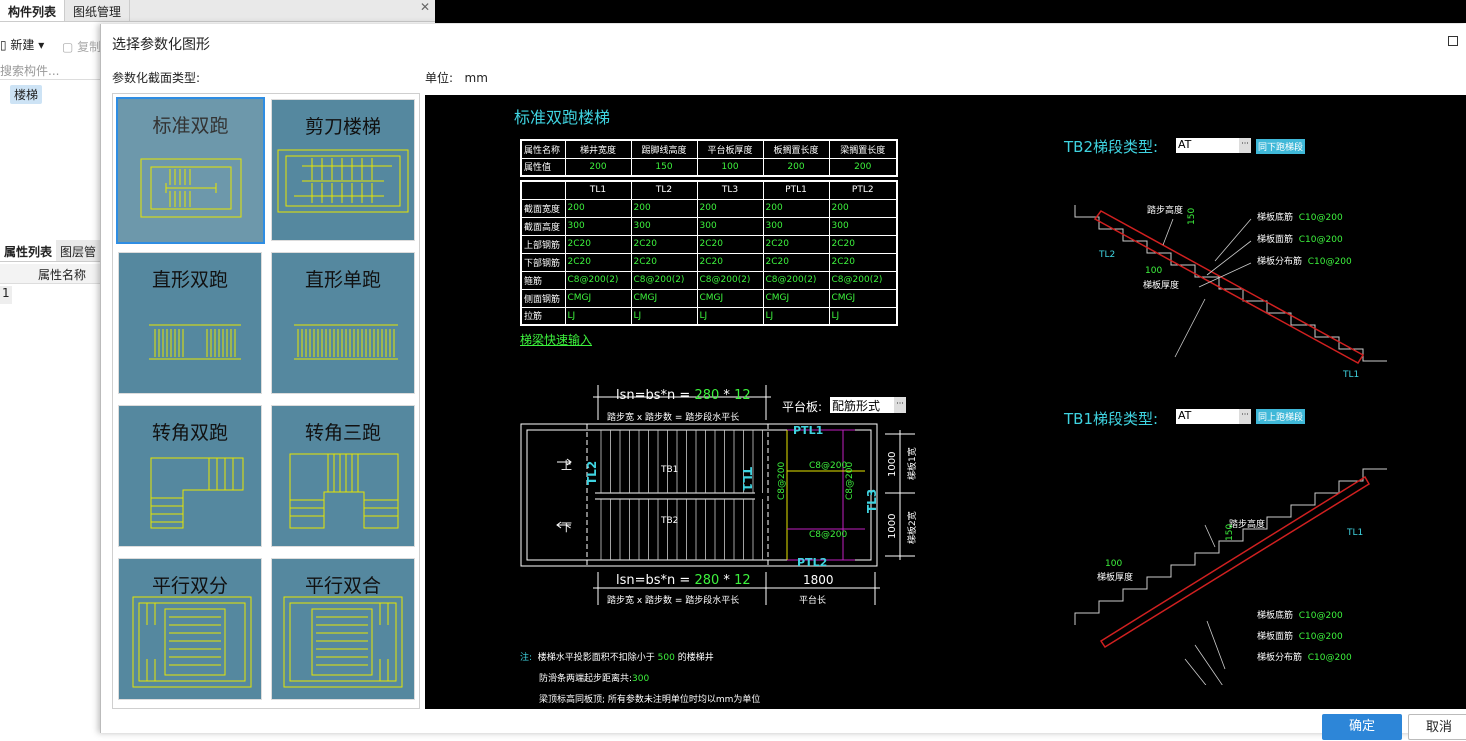  What do you see at coordinates (343, 323) in the screenshot?
I see `tile-straight-single: 直形单跑` at bounding box center [343, 323].